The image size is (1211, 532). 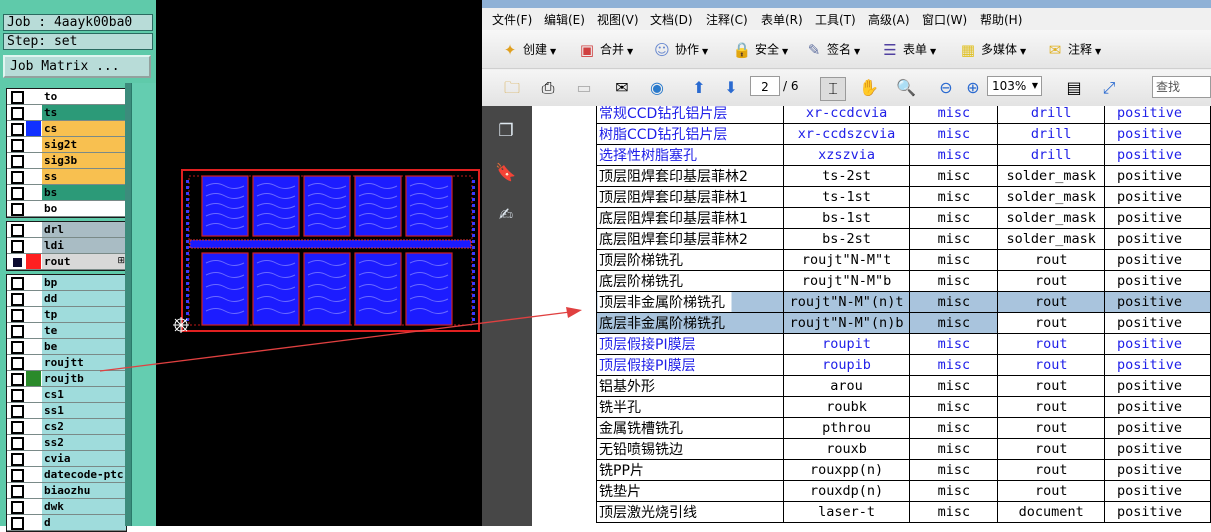 I want to click on layer-name: te, so click(x=84, y=330).